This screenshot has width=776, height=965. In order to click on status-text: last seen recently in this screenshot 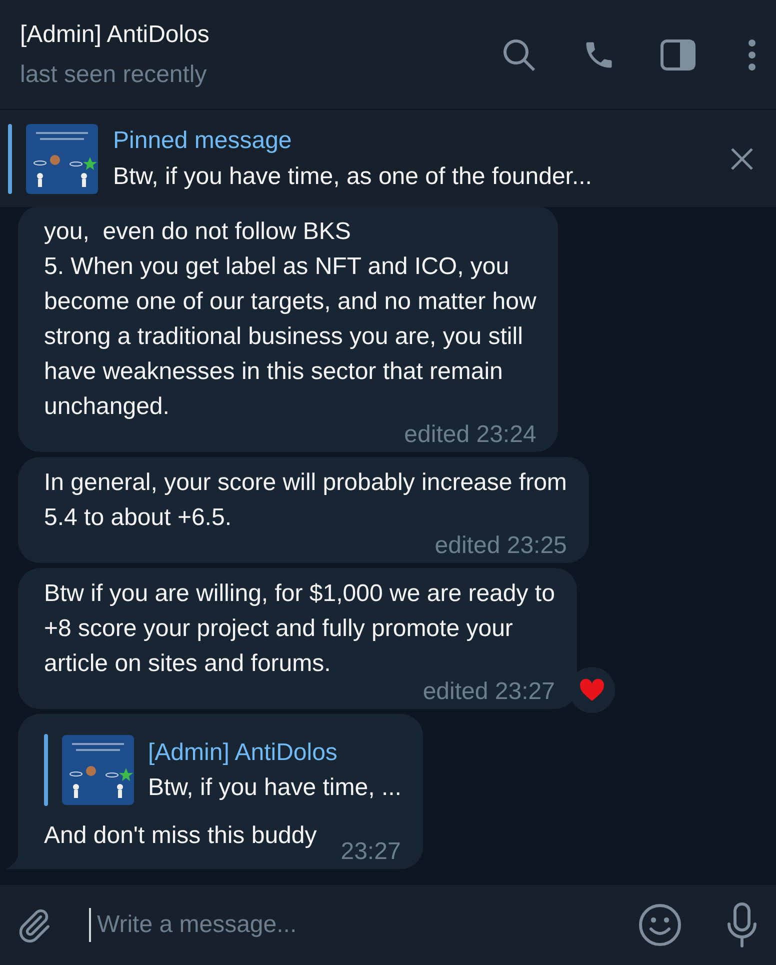, I will do `click(114, 75)`.